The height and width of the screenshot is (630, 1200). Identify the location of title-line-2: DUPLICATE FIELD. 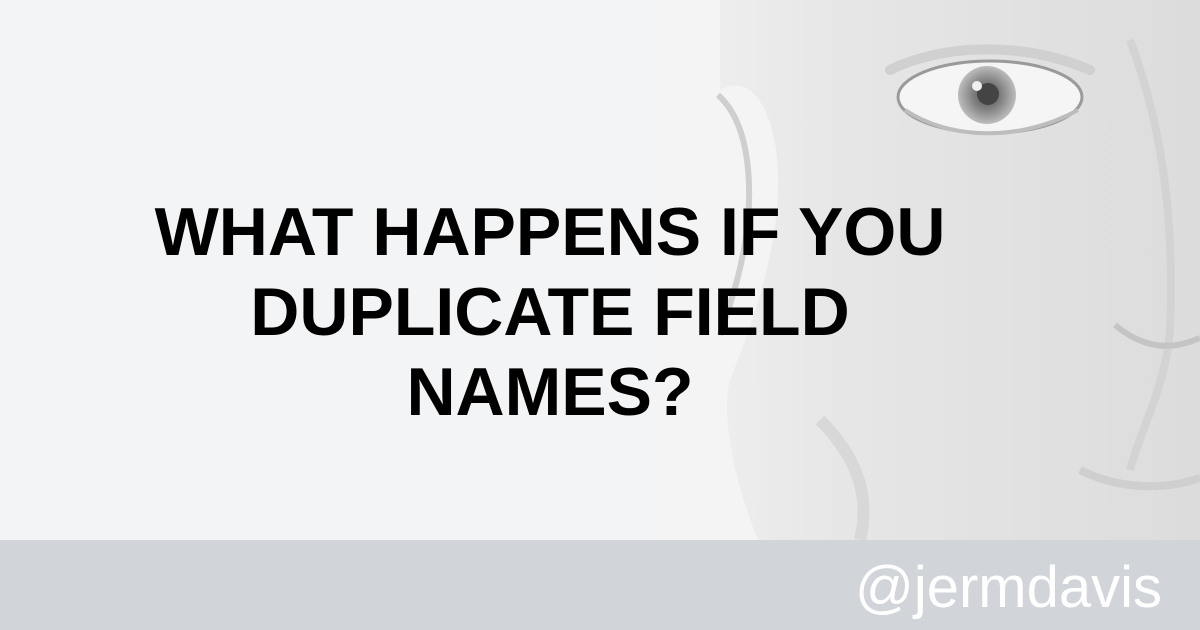
(550, 312).